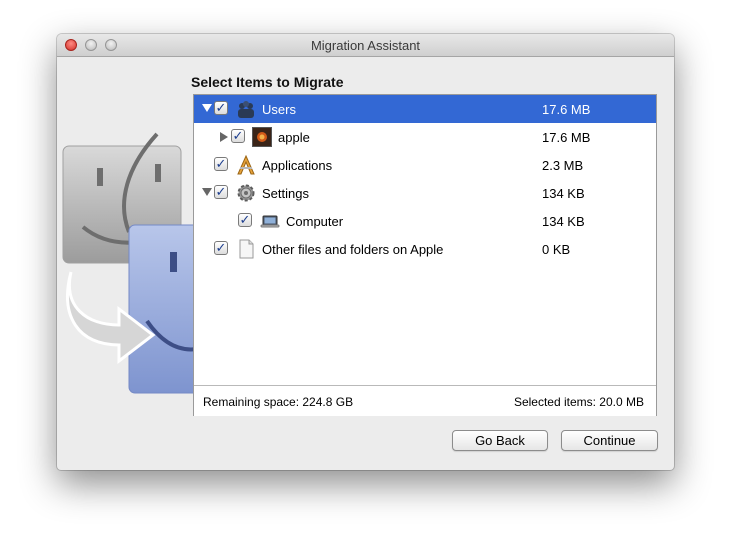 This screenshot has height=549, width=731. I want to click on gear-icon, so click(246, 193).